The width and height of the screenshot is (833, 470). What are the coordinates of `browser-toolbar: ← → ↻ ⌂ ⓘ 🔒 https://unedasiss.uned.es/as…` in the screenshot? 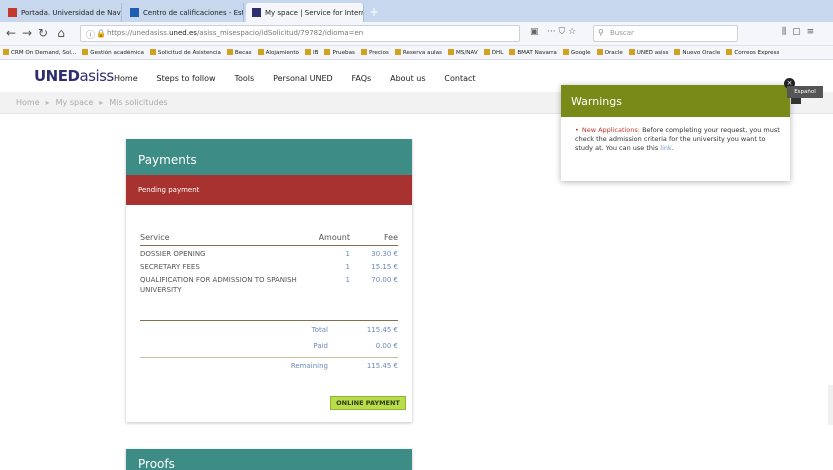 It's located at (416, 34).